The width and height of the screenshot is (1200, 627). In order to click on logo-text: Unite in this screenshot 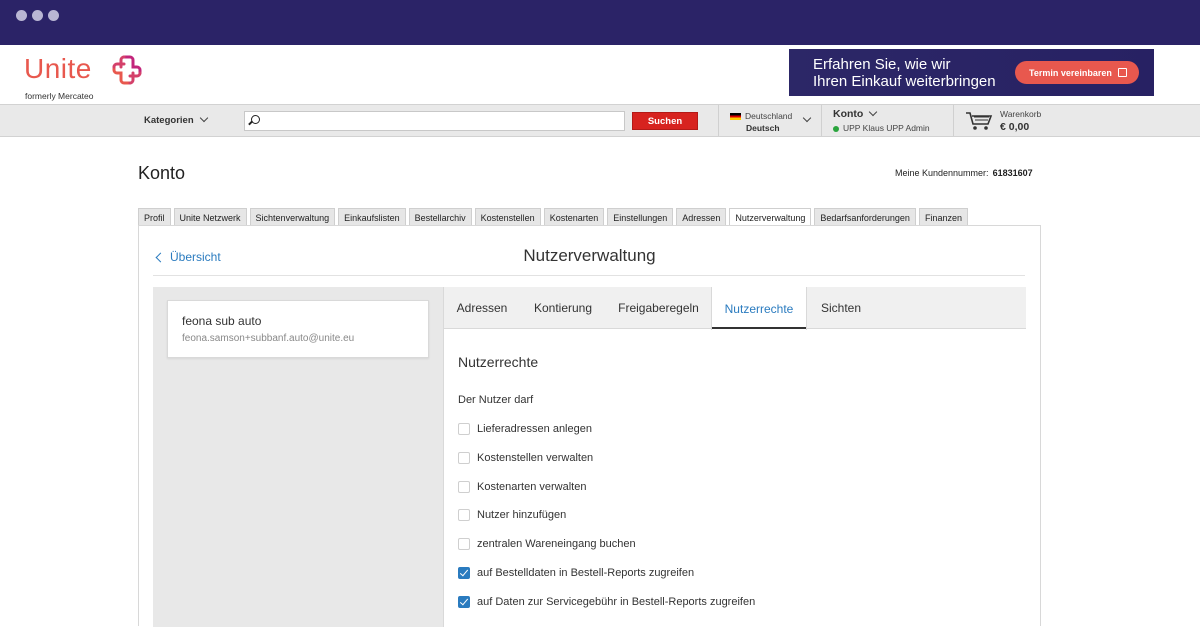, I will do `click(58, 68)`.